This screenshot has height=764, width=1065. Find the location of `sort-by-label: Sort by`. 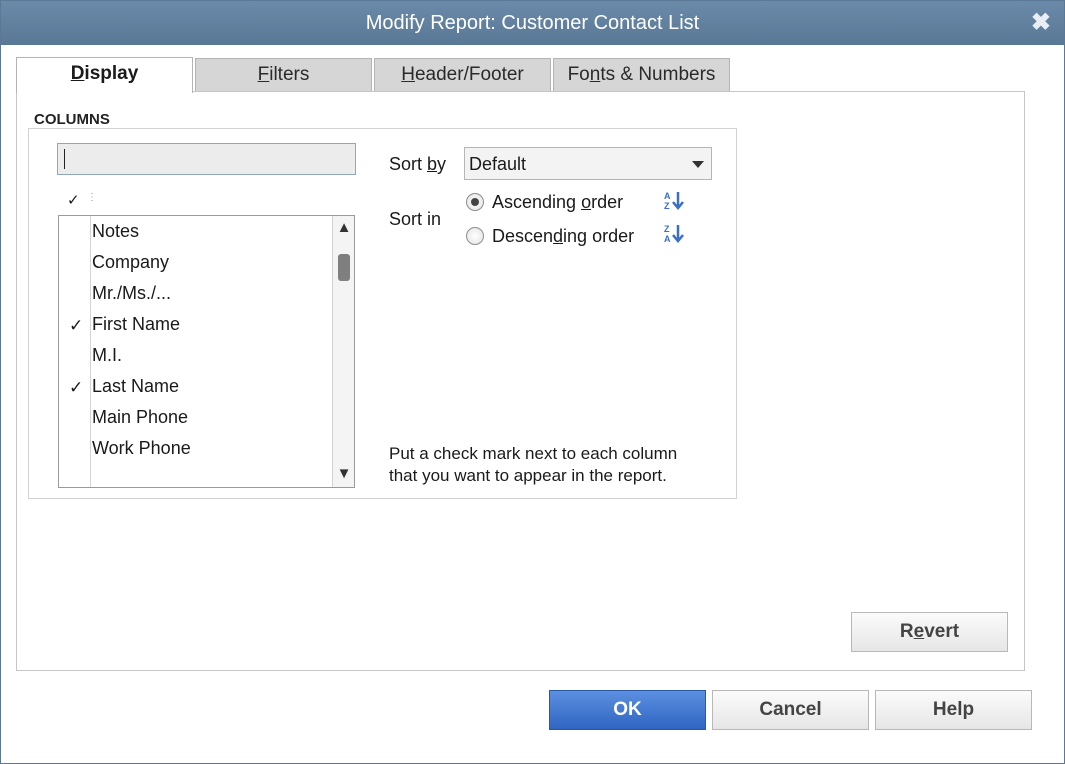

sort-by-label: Sort by is located at coordinates (418, 164).